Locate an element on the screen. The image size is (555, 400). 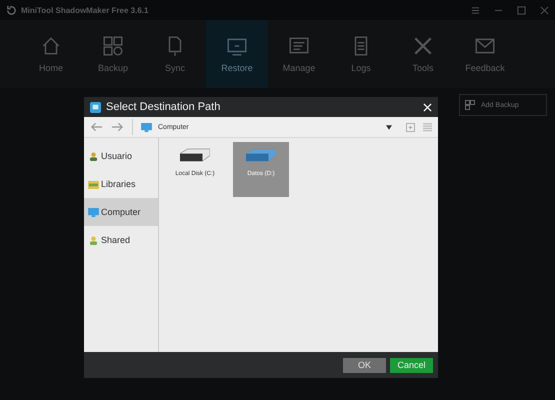
nav-tab: Feedback is located at coordinates (485, 54).